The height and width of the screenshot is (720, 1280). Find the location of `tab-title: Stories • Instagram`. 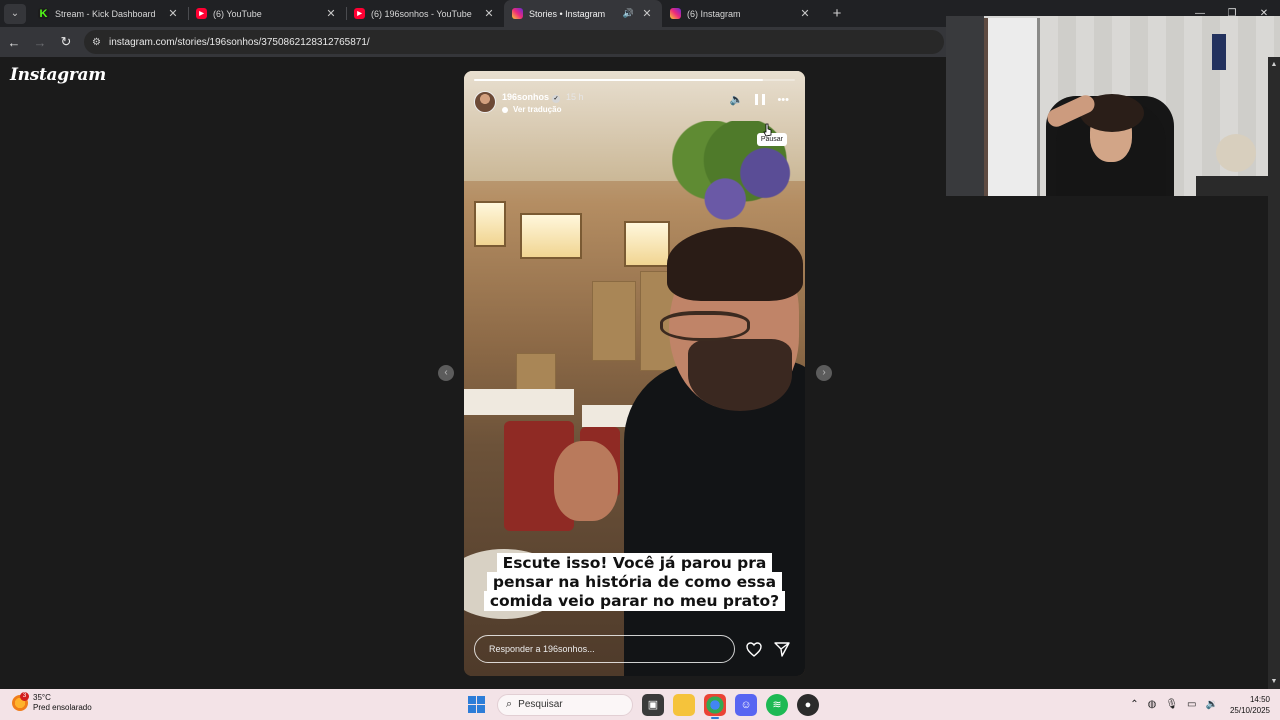

tab-title: Stories • Instagram is located at coordinates (567, 13).